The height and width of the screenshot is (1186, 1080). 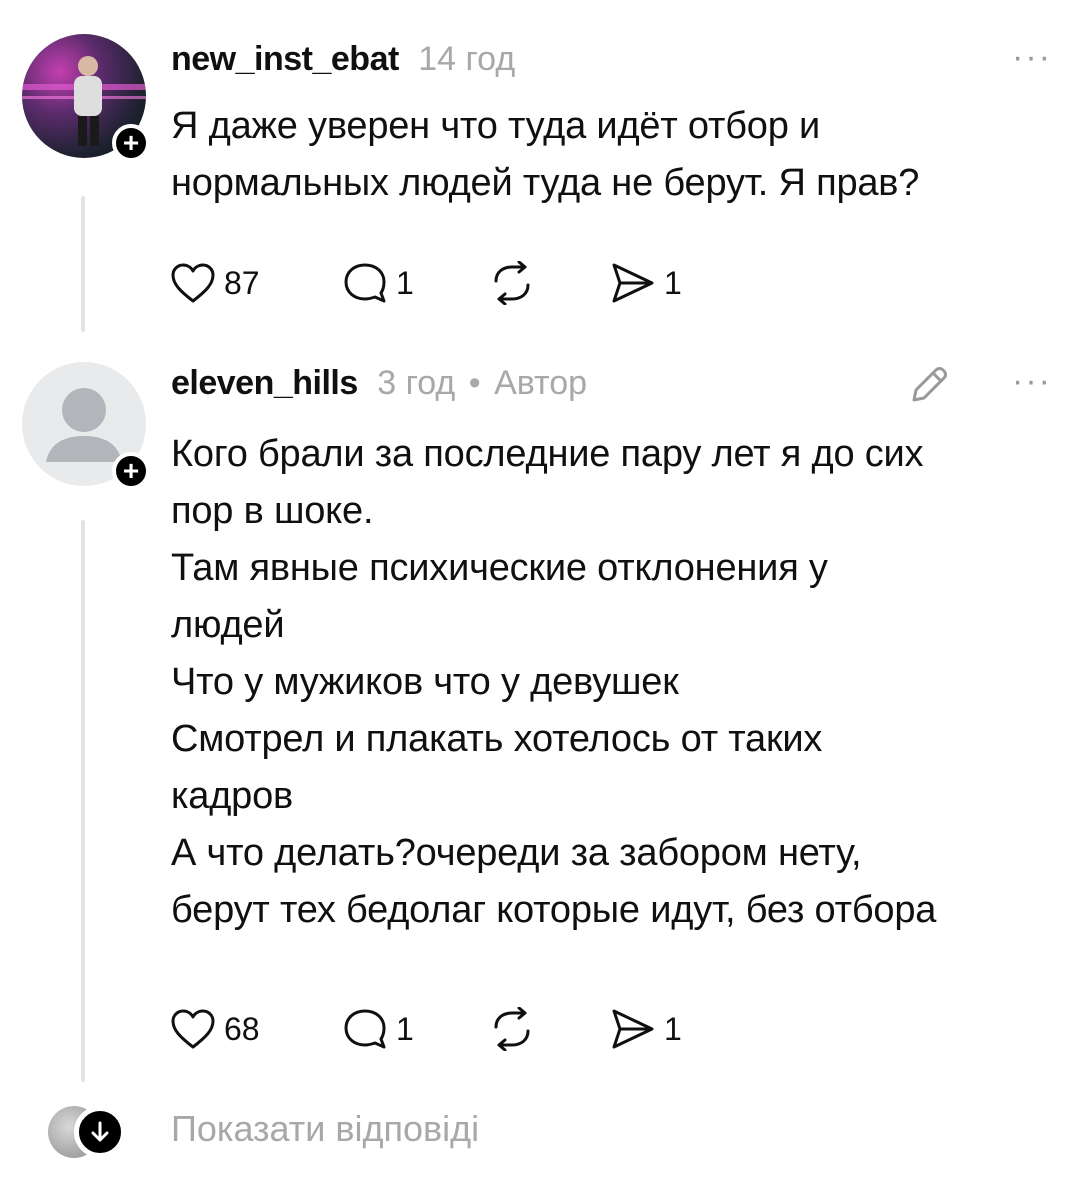 What do you see at coordinates (228, 625) in the screenshot?
I see `text-line: людей` at bounding box center [228, 625].